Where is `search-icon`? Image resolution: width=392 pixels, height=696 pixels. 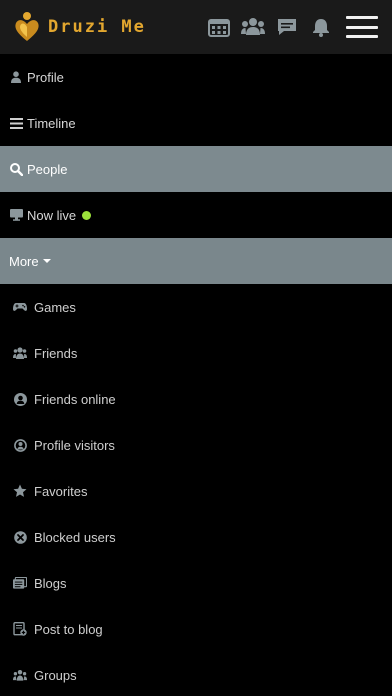 search-icon is located at coordinates (16, 169).